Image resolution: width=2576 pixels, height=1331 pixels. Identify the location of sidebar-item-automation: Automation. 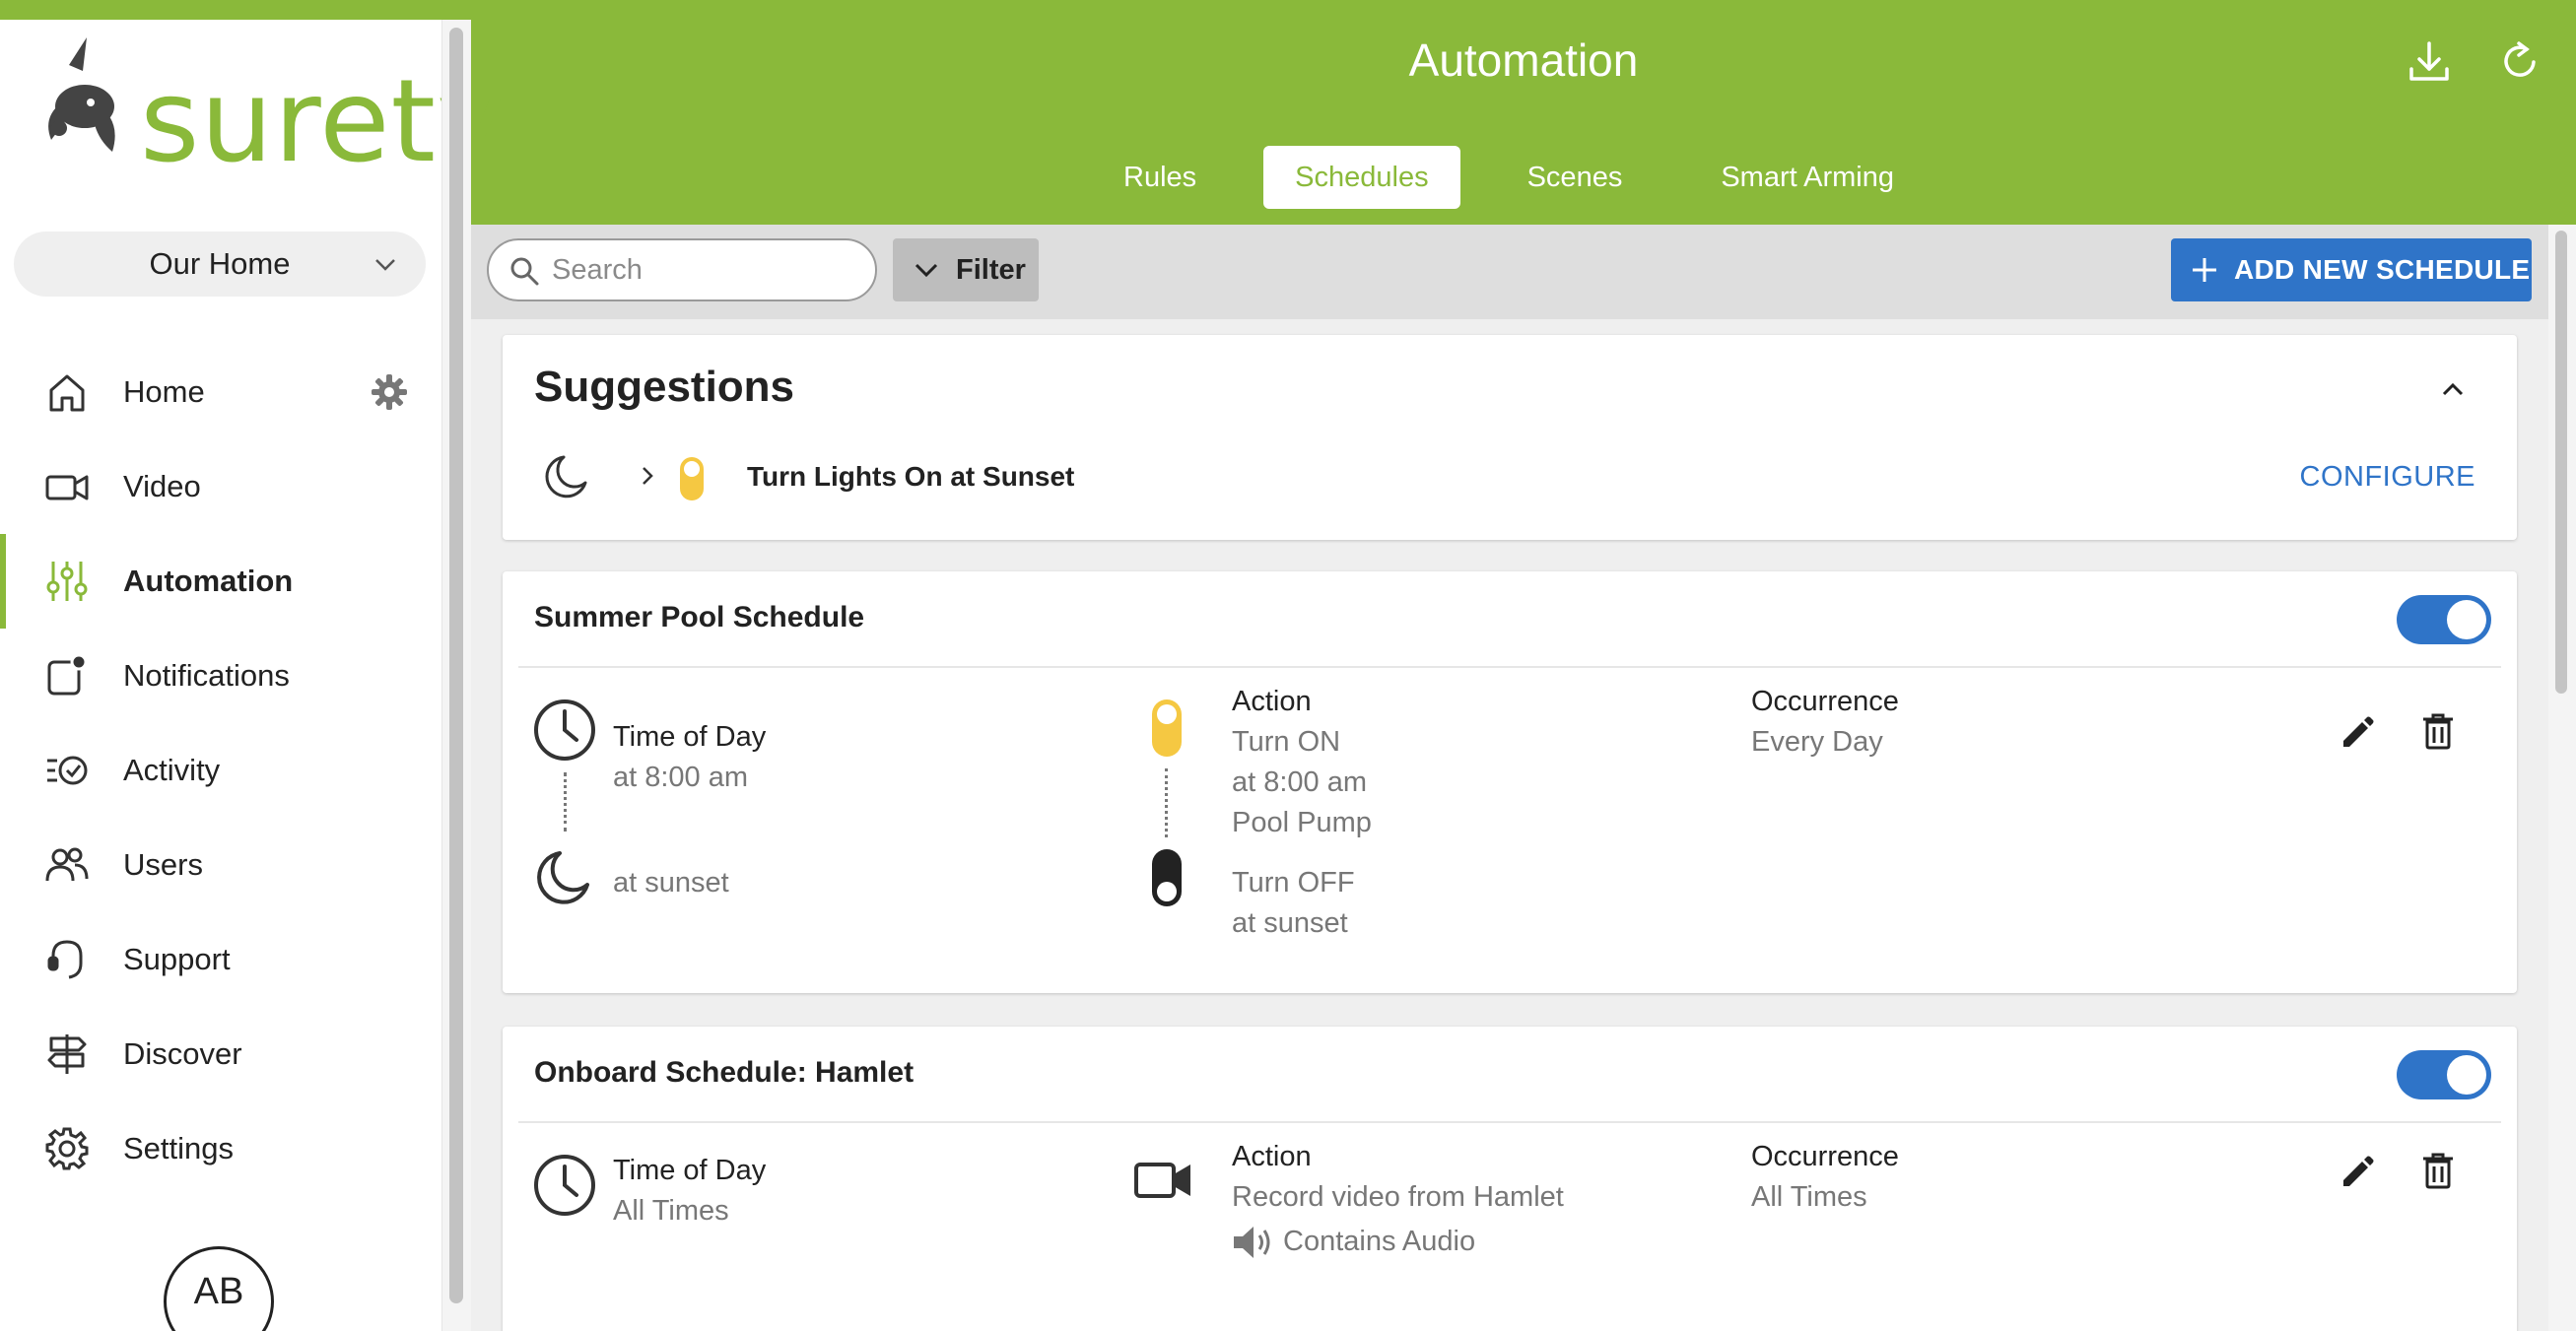
(220, 582).